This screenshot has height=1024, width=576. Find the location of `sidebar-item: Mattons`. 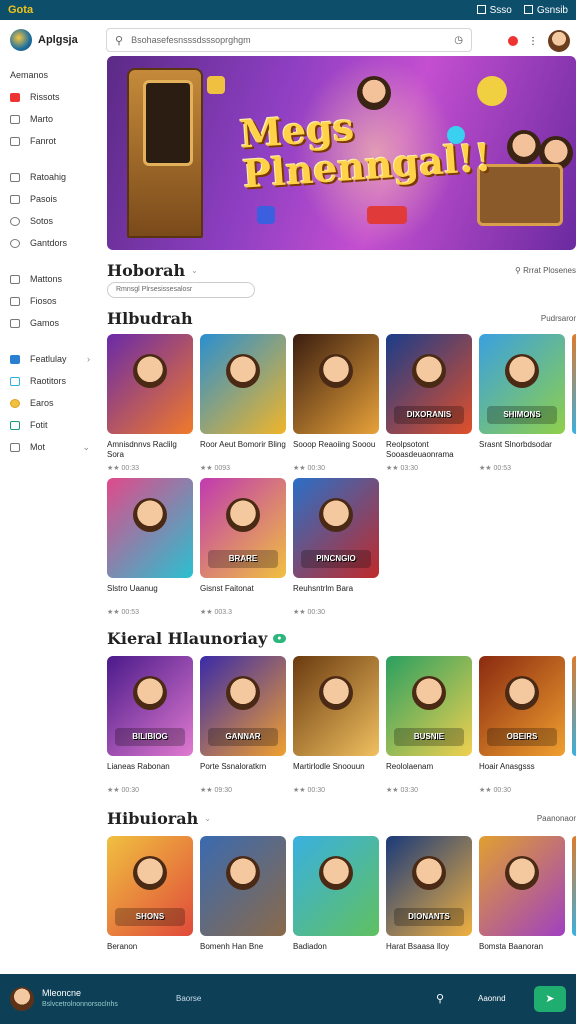

sidebar-item: Mattons is located at coordinates (50, 279).